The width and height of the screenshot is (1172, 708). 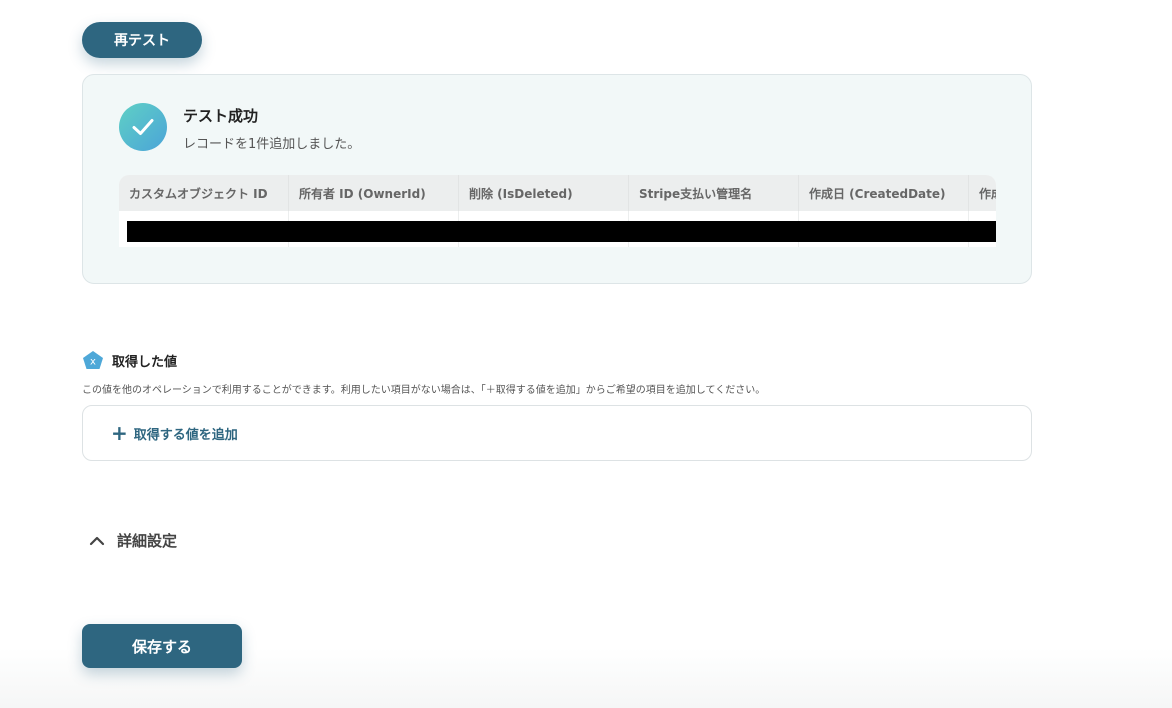 What do you see at coordinates (982, 193) in the screenshot?
I see `column-header: 作成` at bounding box center [982, 193].